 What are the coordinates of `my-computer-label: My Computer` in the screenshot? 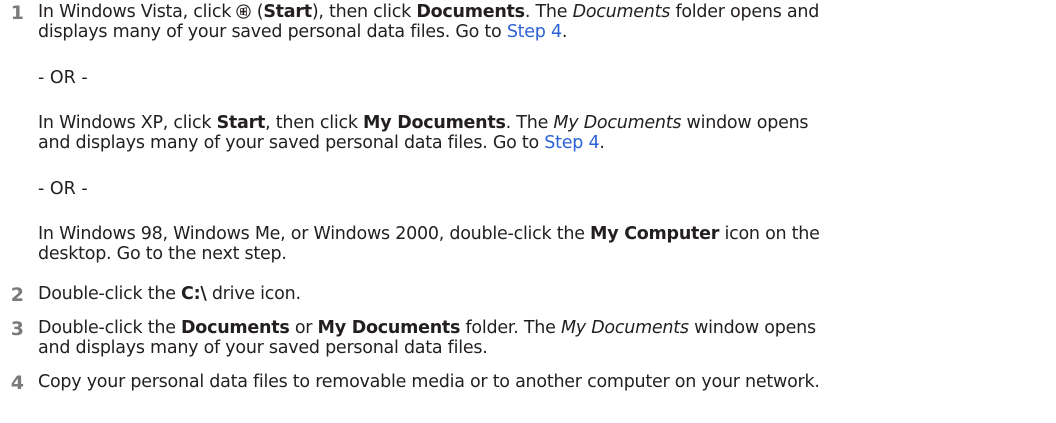 It's located at (655, 234).